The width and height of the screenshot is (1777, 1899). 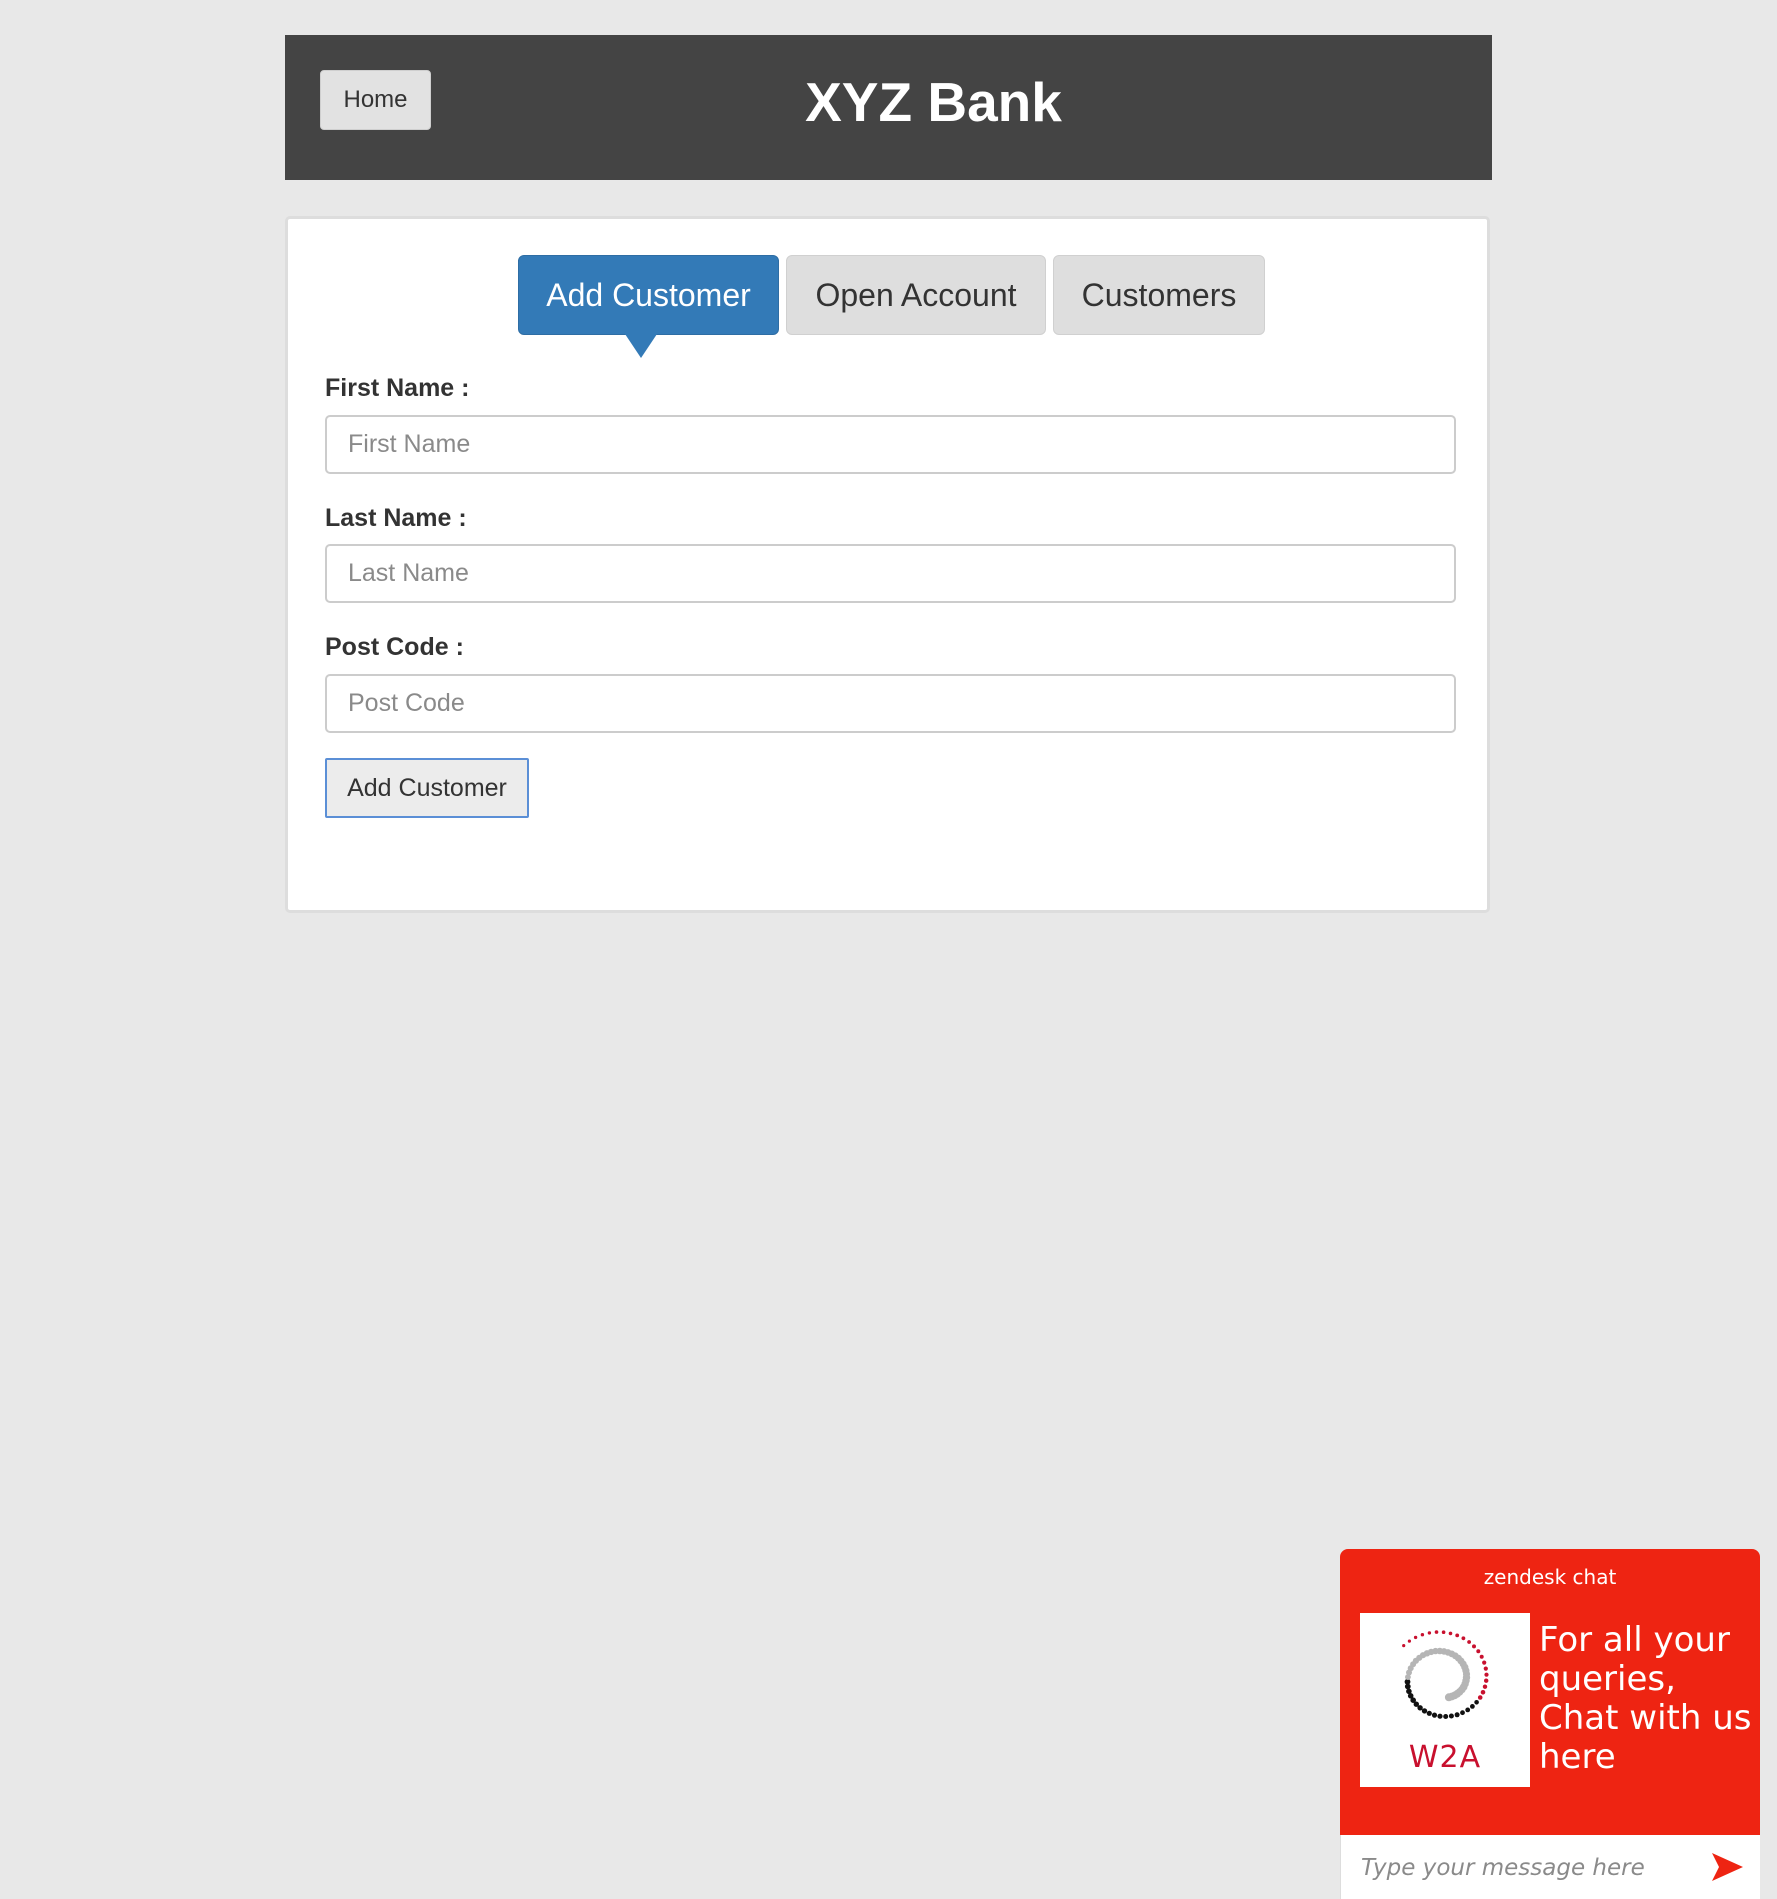 I want to click on last-name-label: Last Name :, so click(x=396, y=518).